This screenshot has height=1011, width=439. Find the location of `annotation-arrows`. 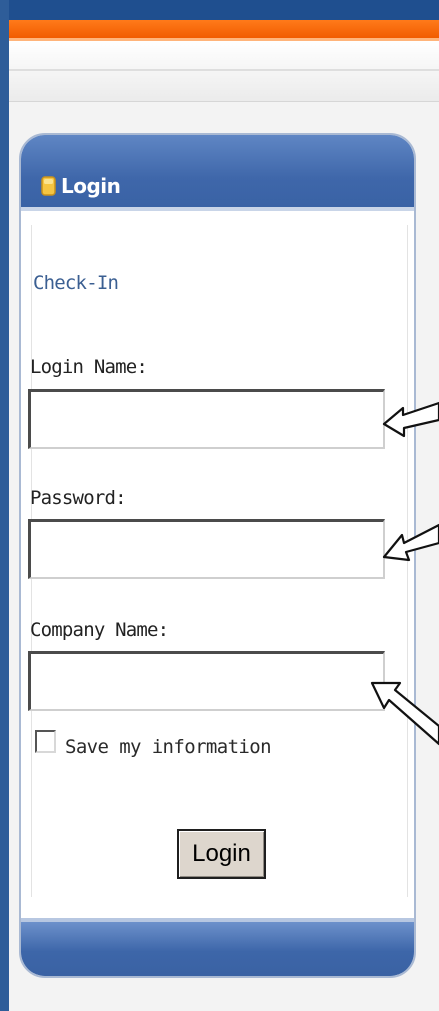

annotation-arrows is located at coordinates (404, 573).